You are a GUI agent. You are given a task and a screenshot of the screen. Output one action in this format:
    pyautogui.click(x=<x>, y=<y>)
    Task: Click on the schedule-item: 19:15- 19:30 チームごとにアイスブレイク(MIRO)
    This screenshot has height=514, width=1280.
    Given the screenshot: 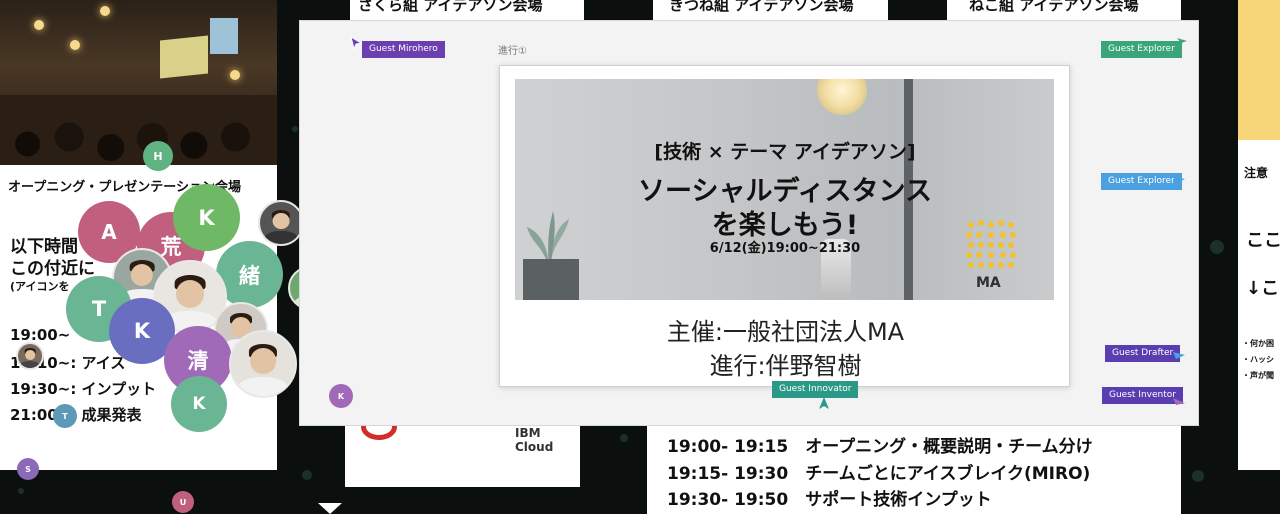 What is the action you would take?
    pyautogui.click(x=879, y=474)
    